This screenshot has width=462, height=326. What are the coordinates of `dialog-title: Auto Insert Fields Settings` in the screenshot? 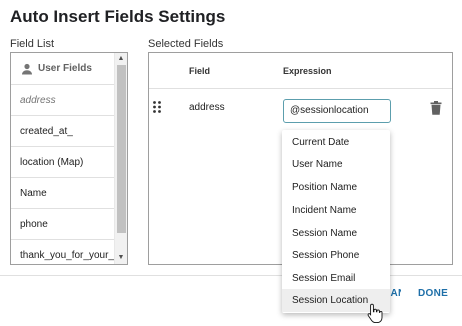 It's located at (118, 16).